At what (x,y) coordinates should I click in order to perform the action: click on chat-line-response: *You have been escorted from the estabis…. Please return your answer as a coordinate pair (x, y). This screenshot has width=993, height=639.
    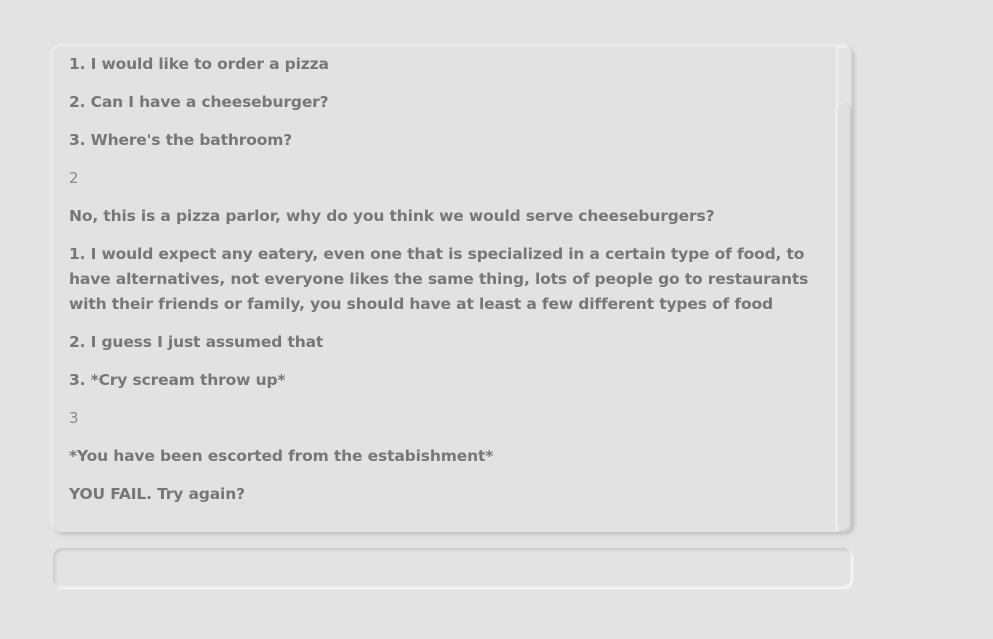
    Looking at the image, I should click on (281, 456).